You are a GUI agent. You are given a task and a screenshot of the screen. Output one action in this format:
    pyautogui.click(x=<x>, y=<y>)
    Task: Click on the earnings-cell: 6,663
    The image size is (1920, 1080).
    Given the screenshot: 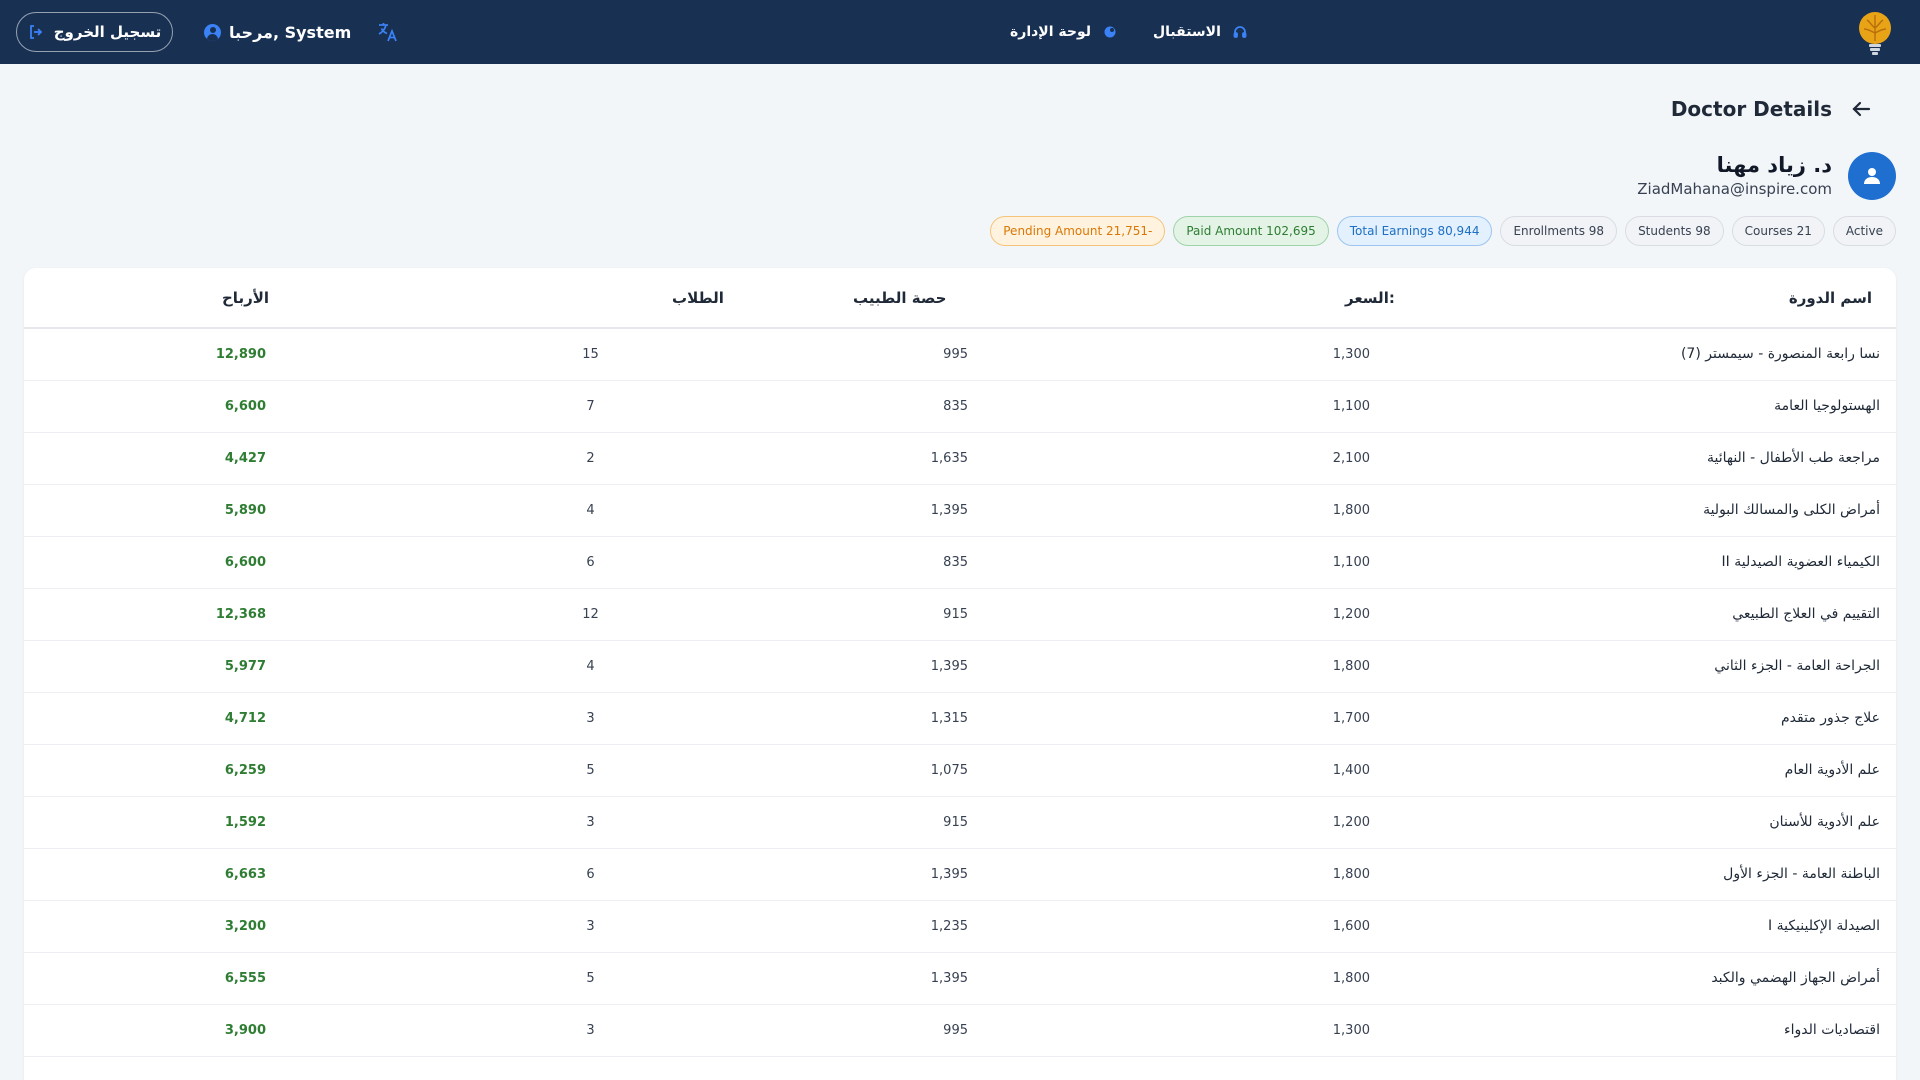 What is the action you would take?
    pyautogui.click(x=239, y=874)
    